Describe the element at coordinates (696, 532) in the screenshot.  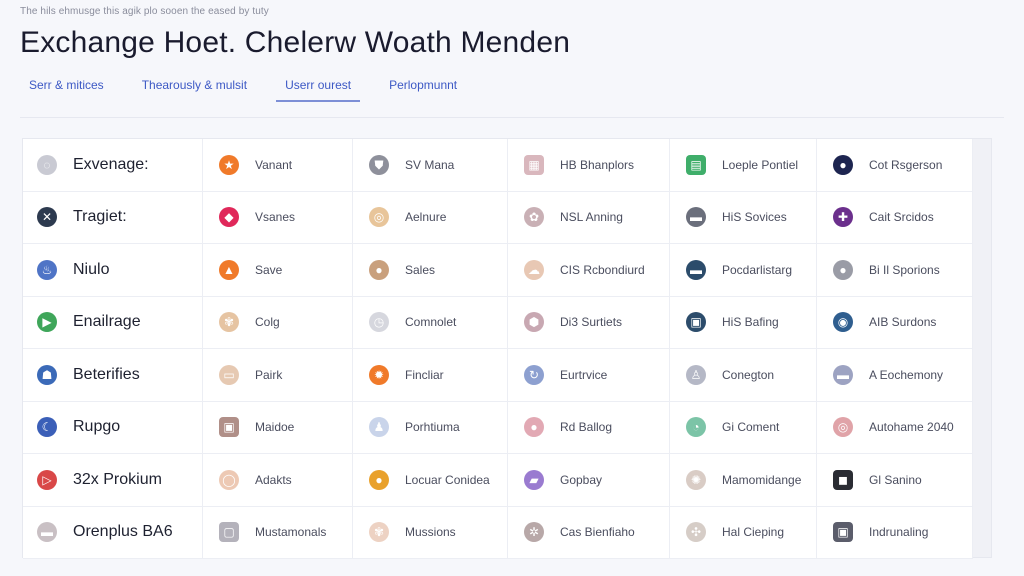
I see `crosshair-icon: ✣` at that location.